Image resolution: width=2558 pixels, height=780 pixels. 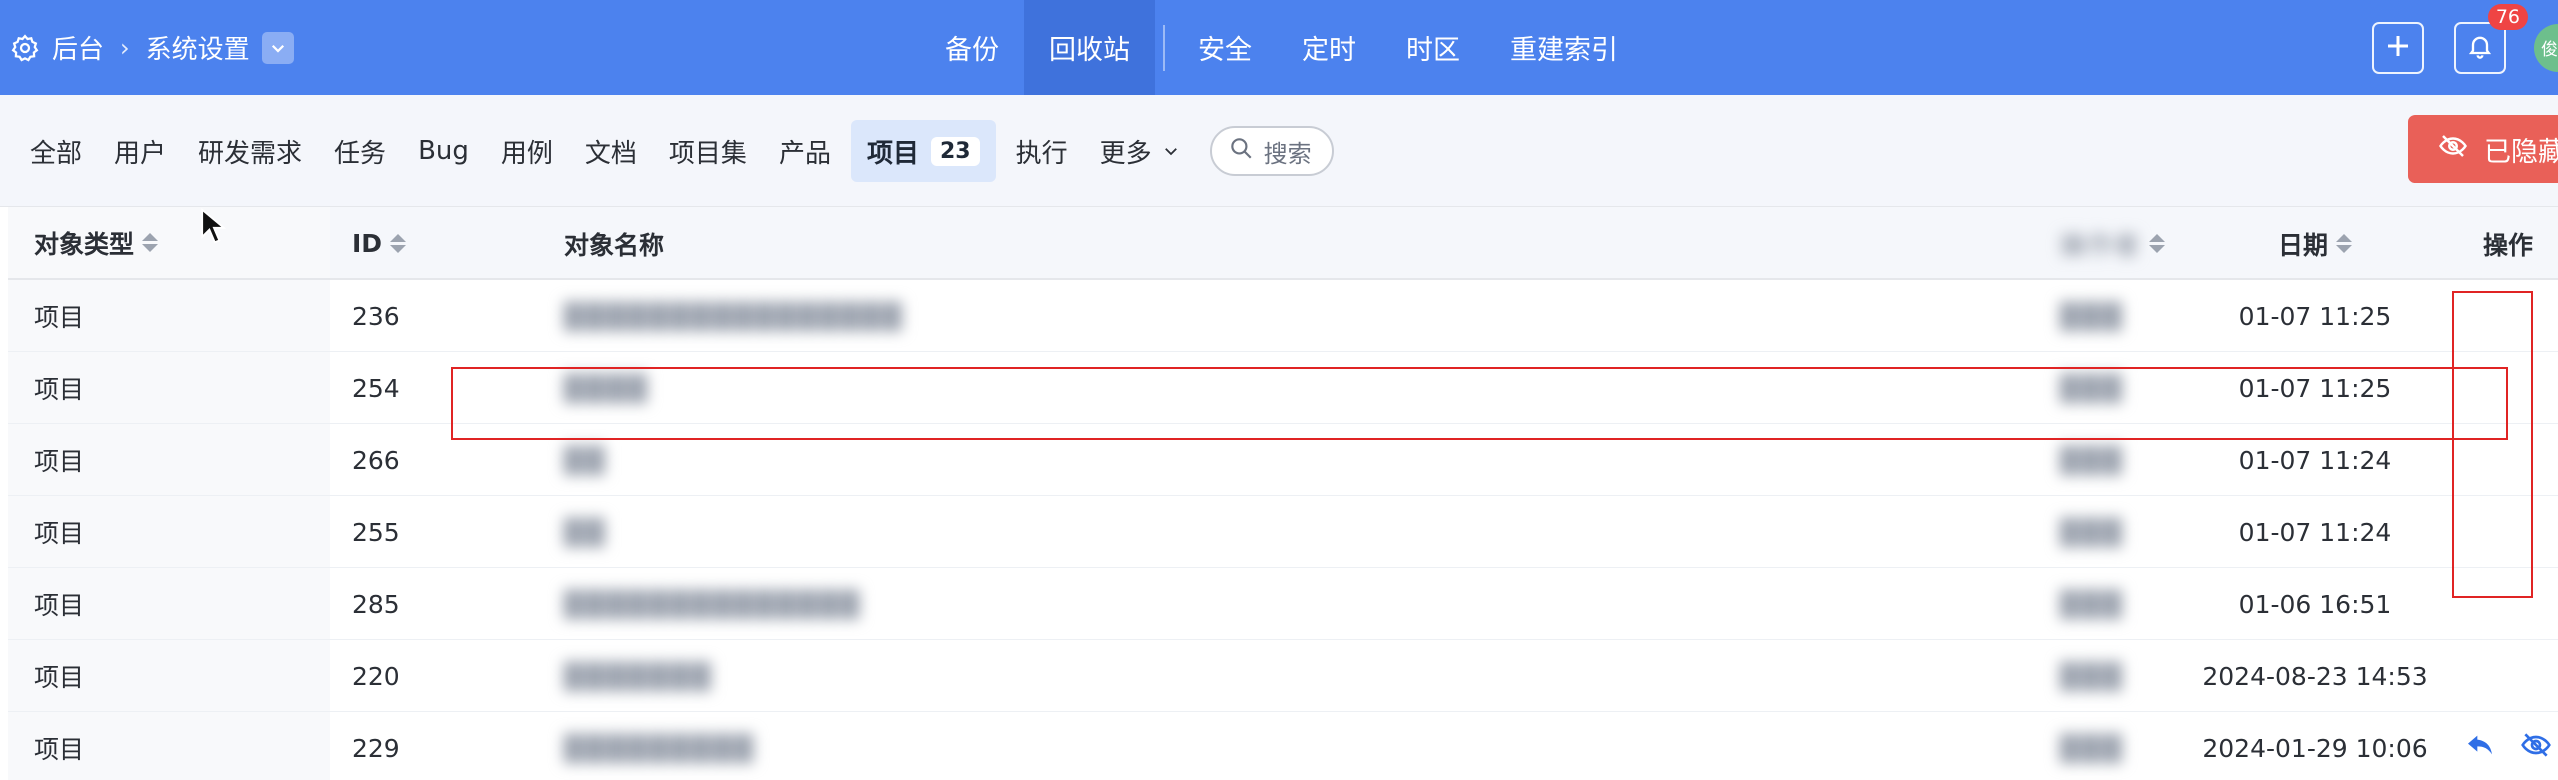 I want to click on hidden-items-button: 已隐藏, so click(x=2483, y=149).